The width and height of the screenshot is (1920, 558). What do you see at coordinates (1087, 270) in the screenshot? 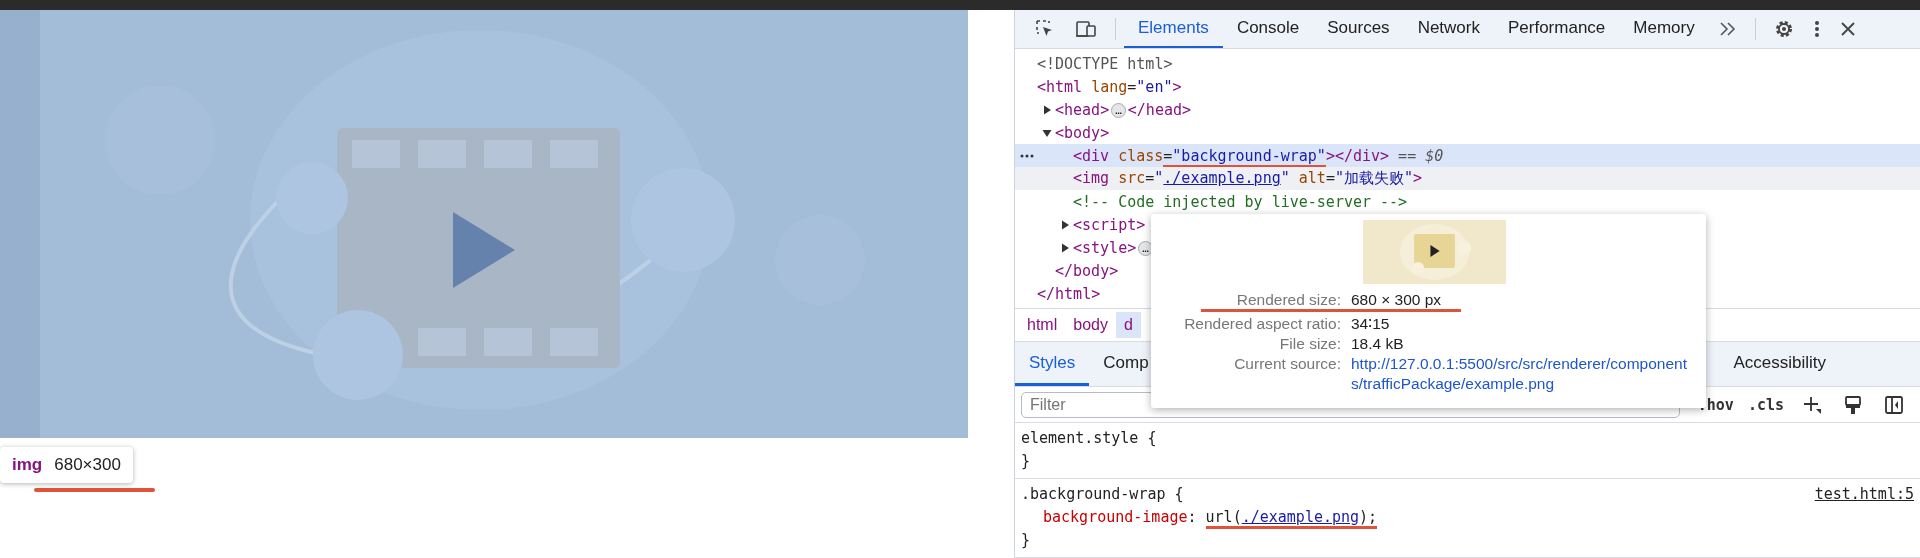
I see `dom-node-line: </body>` at bounding box center [1087, 270].